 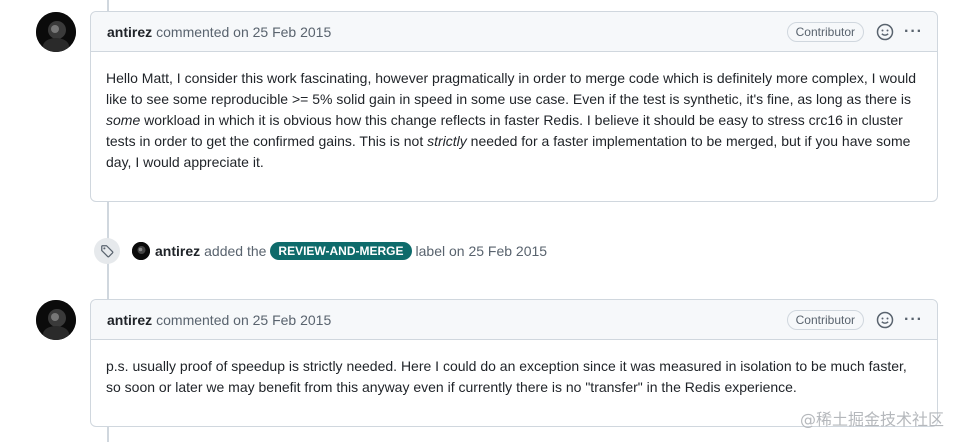 I want to click on event-avatar, so click(x=141, y=251).